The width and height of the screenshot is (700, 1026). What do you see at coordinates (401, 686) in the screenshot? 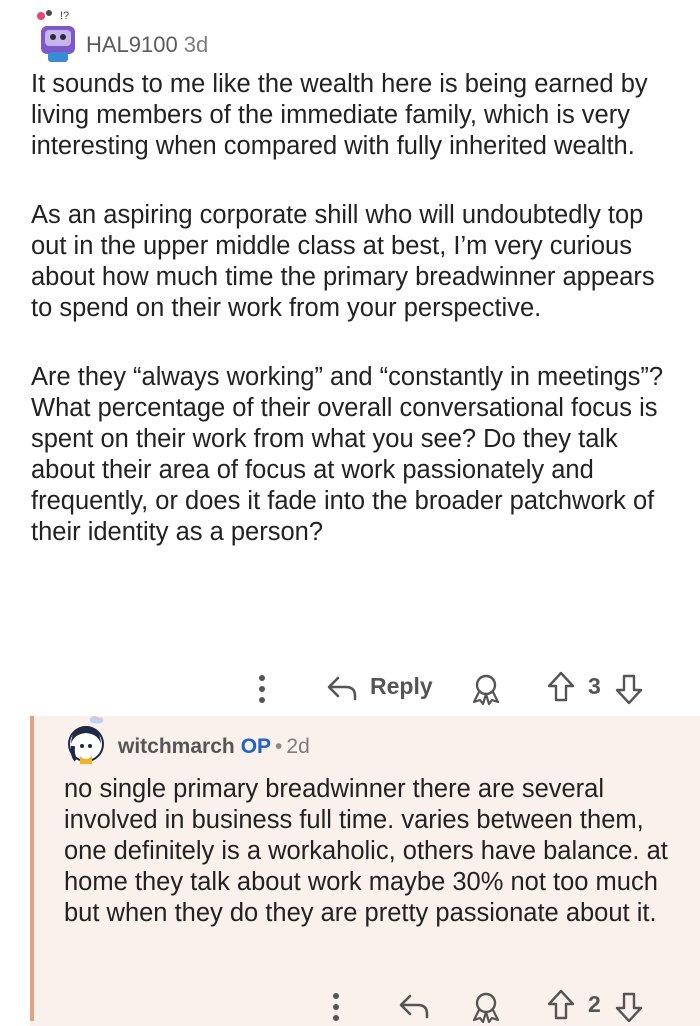
I see `reply-label: Reply` at bounding box center [401, 686].